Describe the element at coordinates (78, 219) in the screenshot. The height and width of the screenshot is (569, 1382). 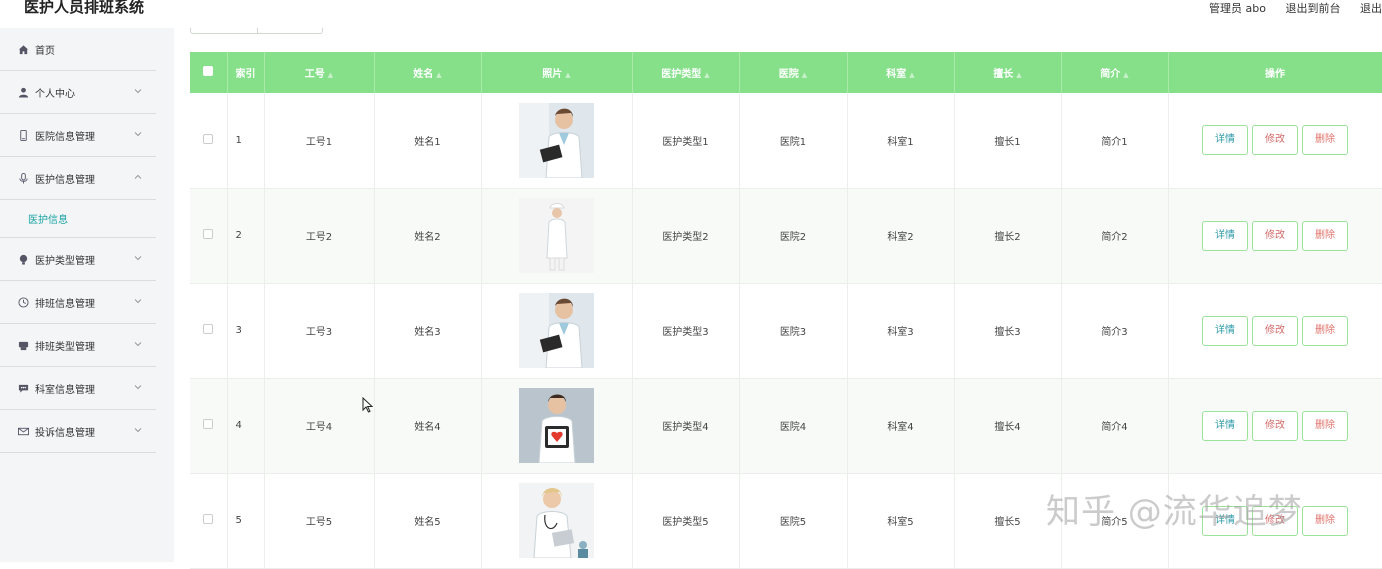
I see `sidebar-subitem-medical-info: 医护信息` at that location.